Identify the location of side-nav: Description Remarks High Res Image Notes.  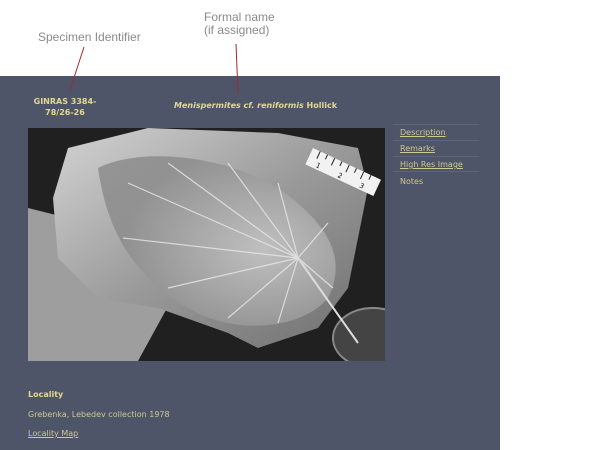
(436, 155).